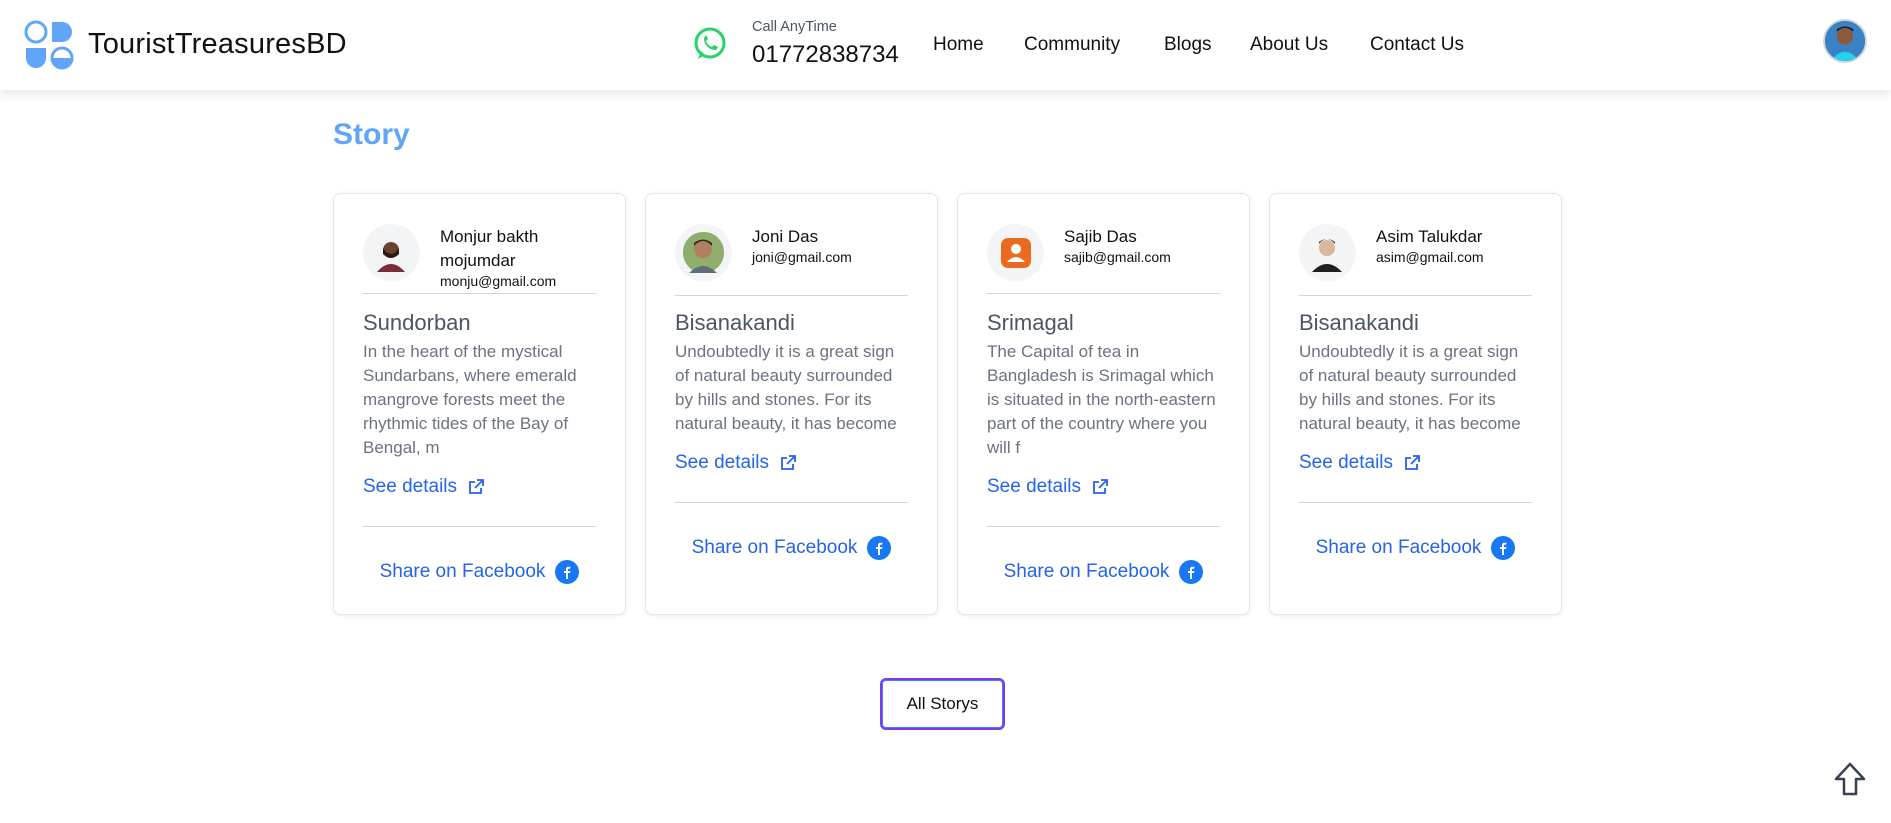 The height and width of the screenshot is (823, 1891). Describe the element at coordinates (1289, 45) in the screenshot. I see `nav-about-us: About Us` at that location.